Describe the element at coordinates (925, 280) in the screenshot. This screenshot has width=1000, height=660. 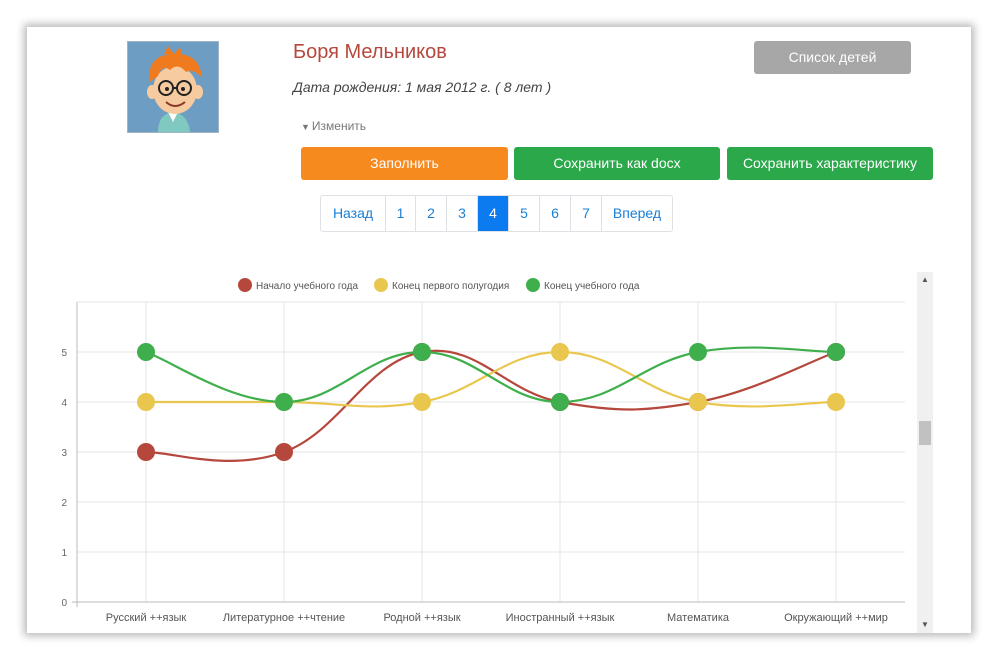
I see `scroll-up-arrow-icon: ▲` at that location.